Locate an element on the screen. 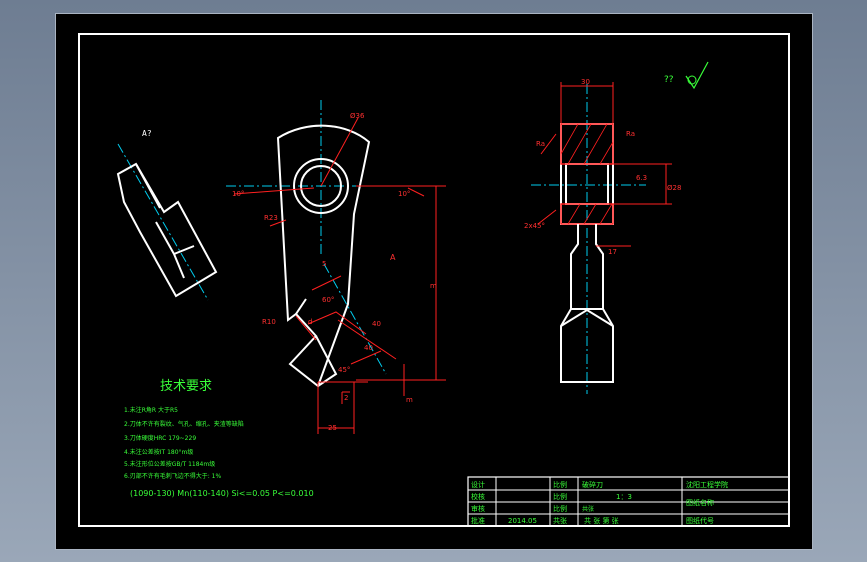  tb-drawing-label: 图纸名称 is located at coordinates (700, 502).